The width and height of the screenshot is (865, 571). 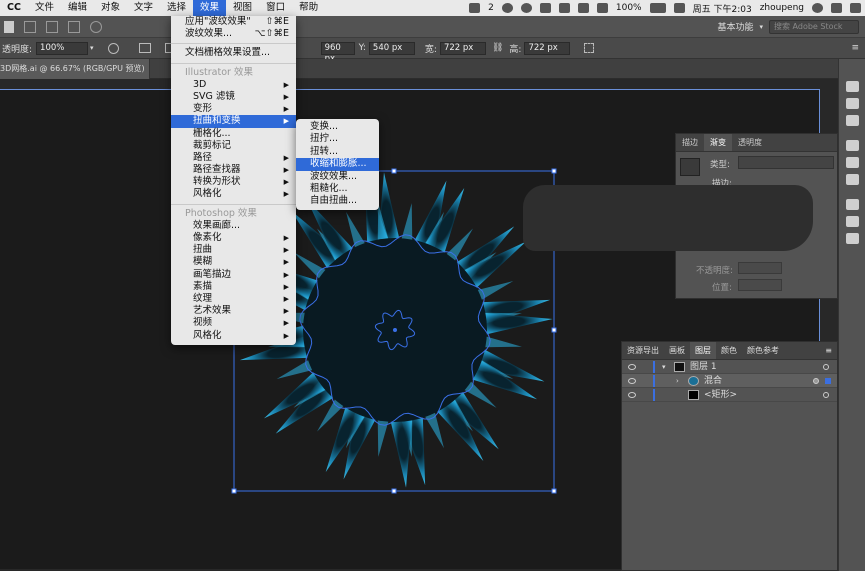 What do you see at coordinates (233, 311) in the screenshot?
I see `menu-item-artistic: 艺术效果 ▶` at bounding box center [233, 311].